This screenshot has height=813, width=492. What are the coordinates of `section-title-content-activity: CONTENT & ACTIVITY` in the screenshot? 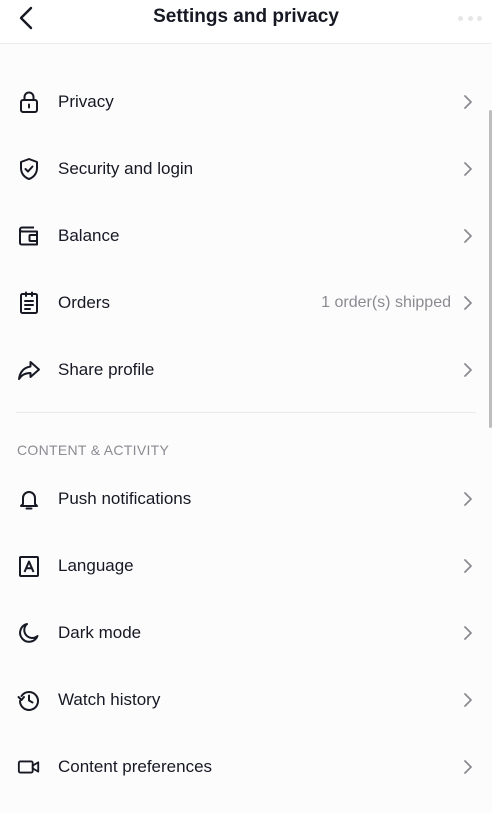 It's located at (93, 450).